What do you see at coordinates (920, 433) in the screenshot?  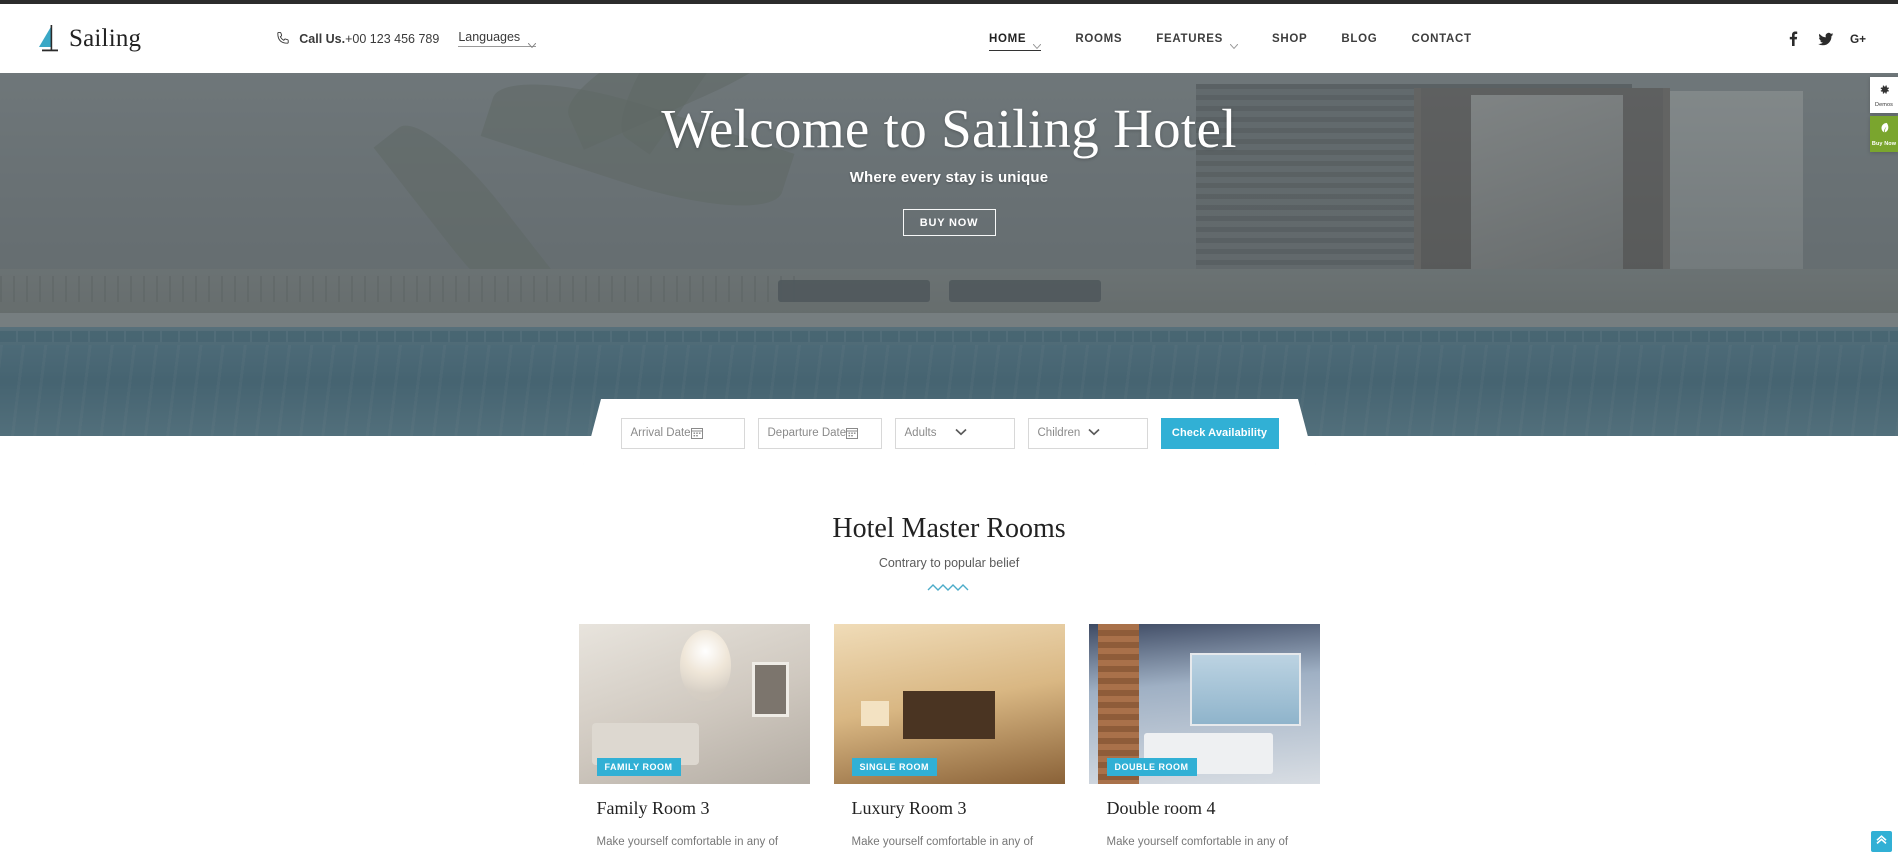 I see `adults-label: Adults` at bounding box center [920, 433].